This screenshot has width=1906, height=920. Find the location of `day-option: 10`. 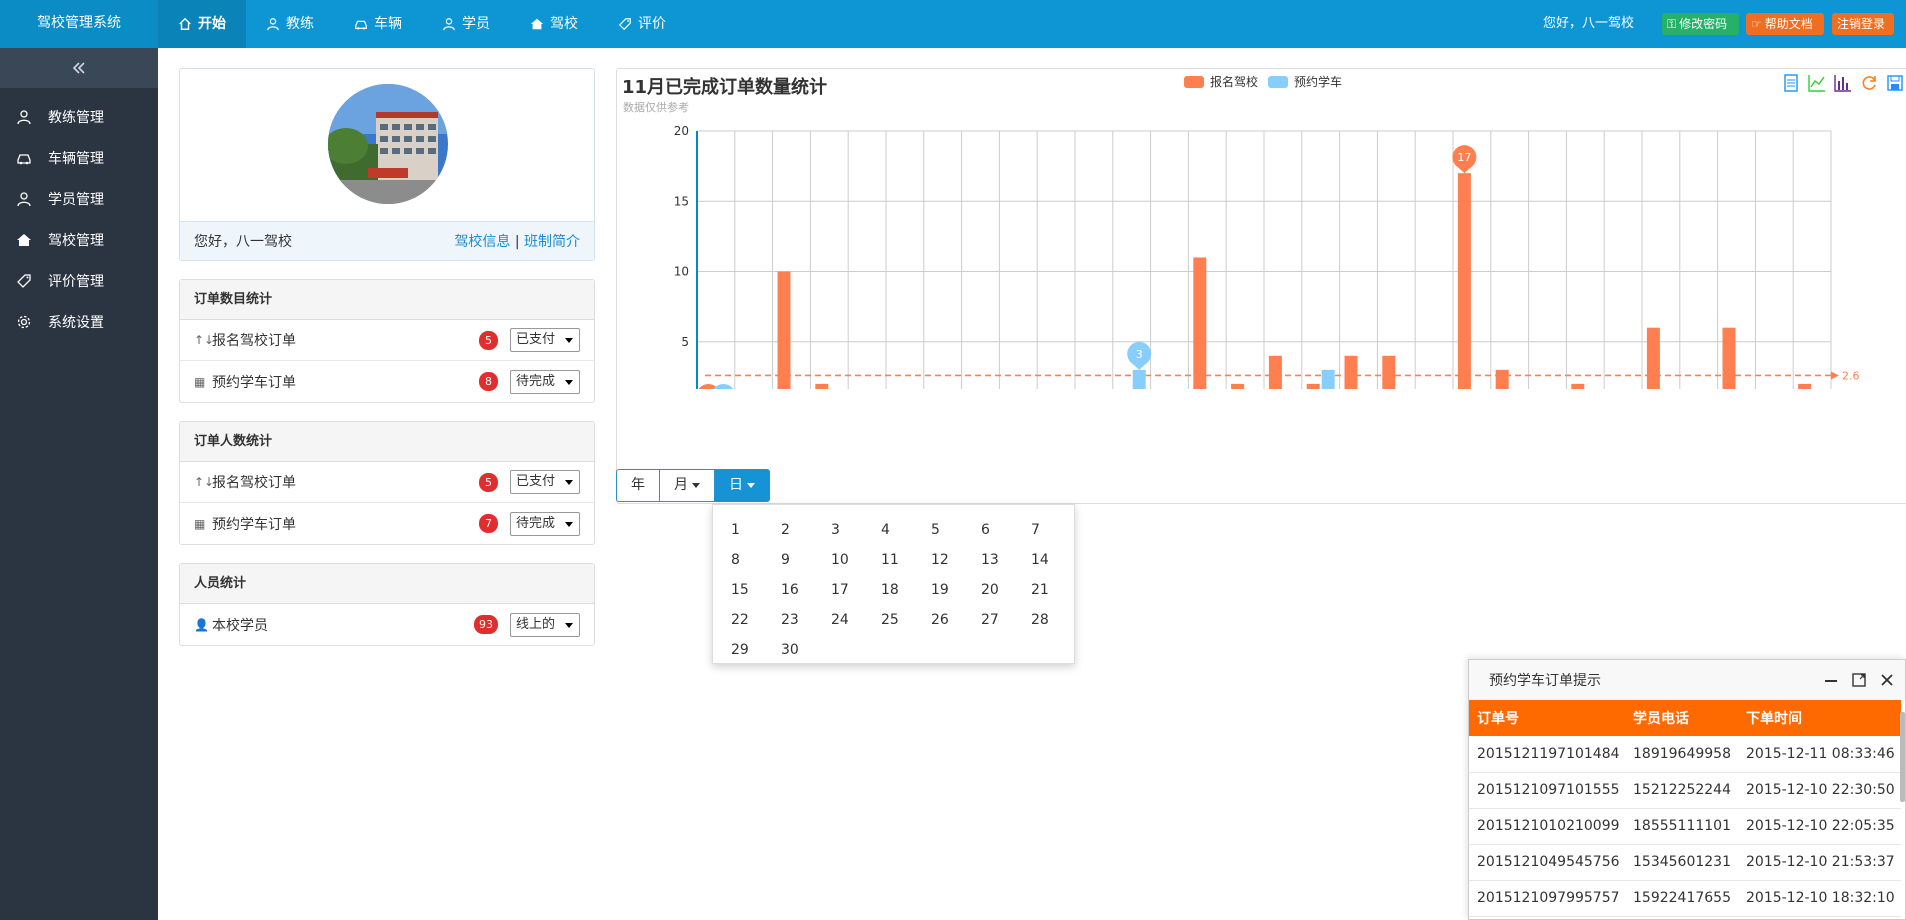

day-option: 10 is located at coordinates (856, 560).